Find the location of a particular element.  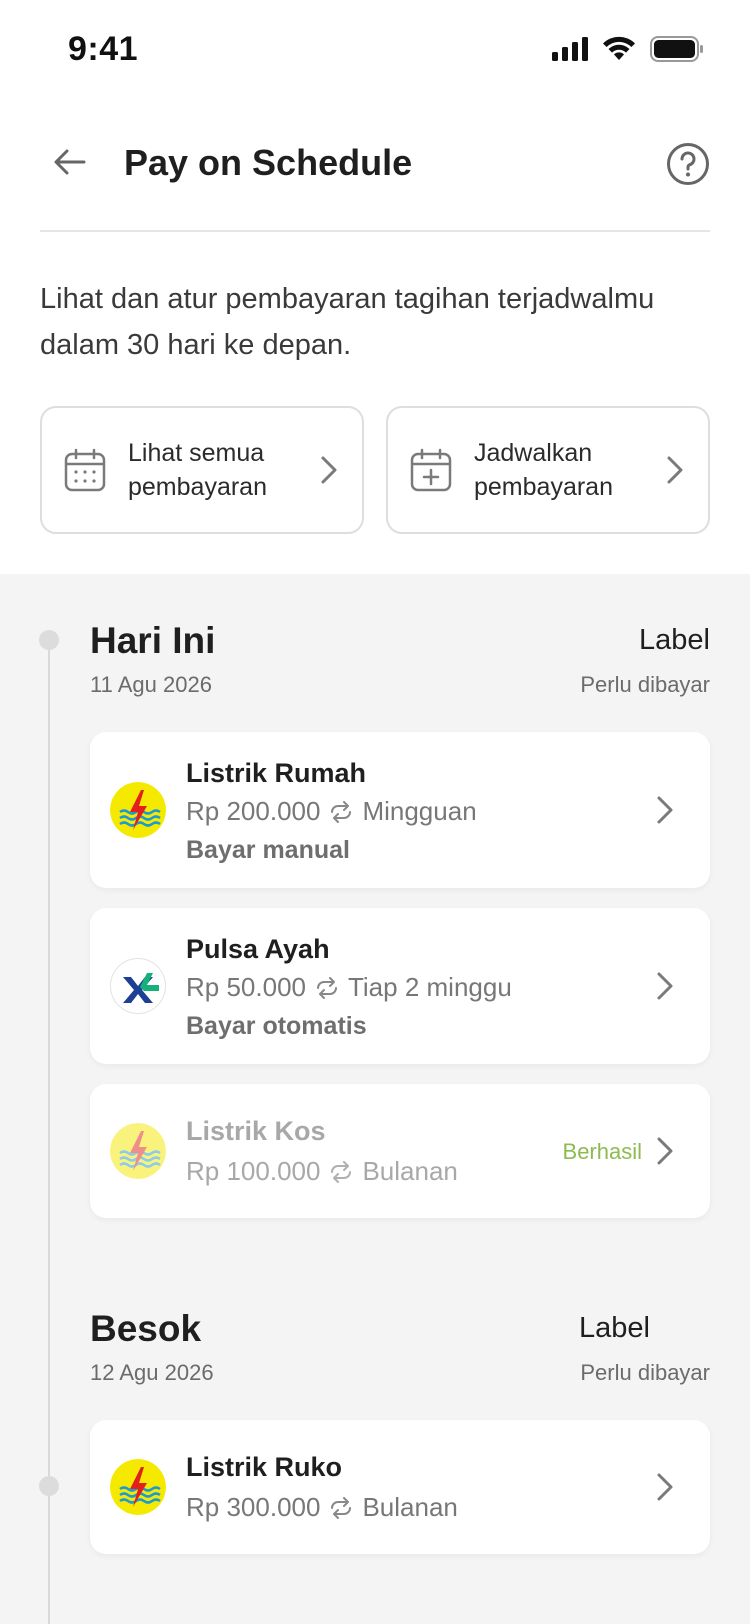

bill-amount: Rp 200.000 is located at coordinates (253, 811).